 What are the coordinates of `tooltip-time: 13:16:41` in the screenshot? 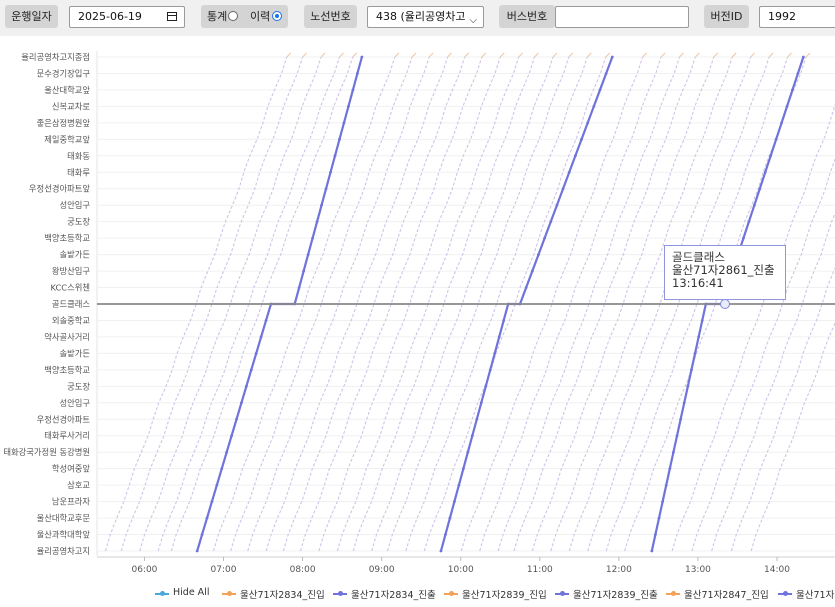 It's located at (698, 283).